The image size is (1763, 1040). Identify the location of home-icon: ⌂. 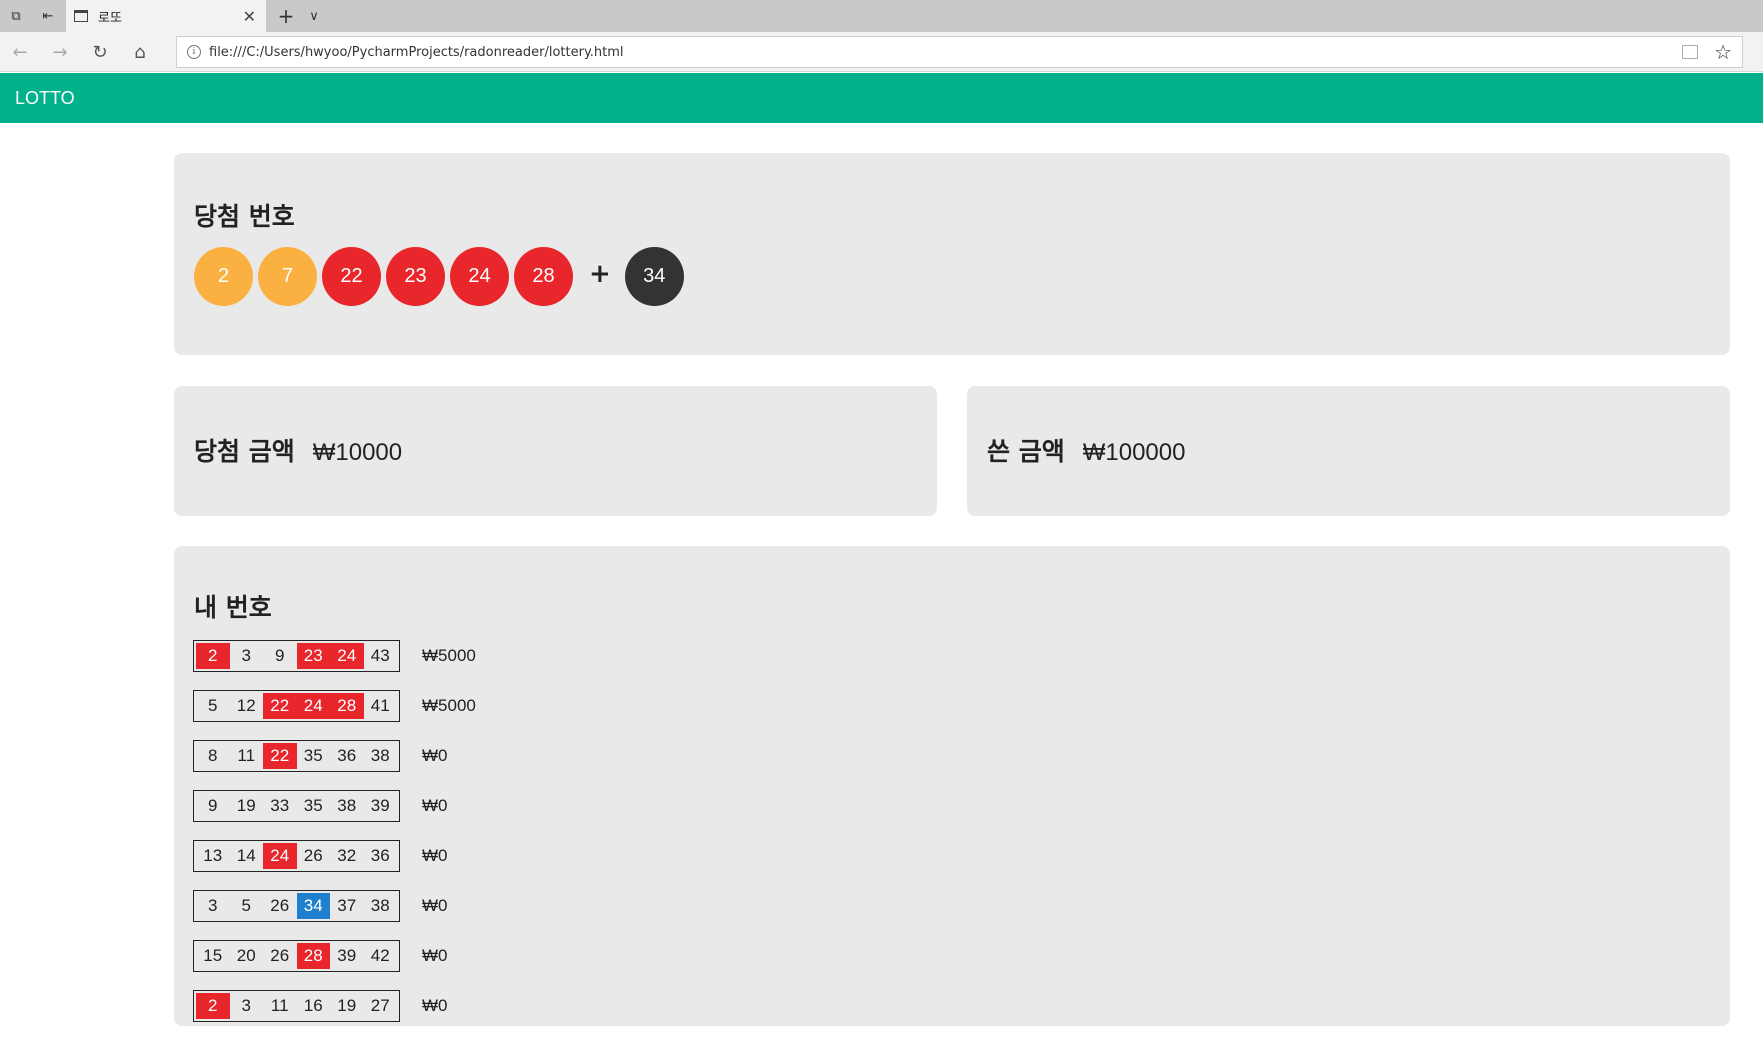
(140, 52).